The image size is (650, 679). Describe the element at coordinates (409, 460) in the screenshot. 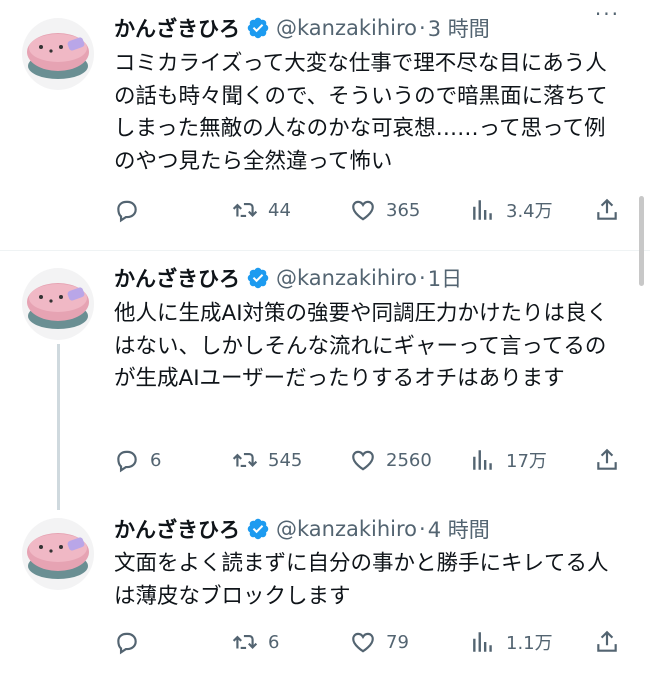

I see `like-count: 2560` at that location.